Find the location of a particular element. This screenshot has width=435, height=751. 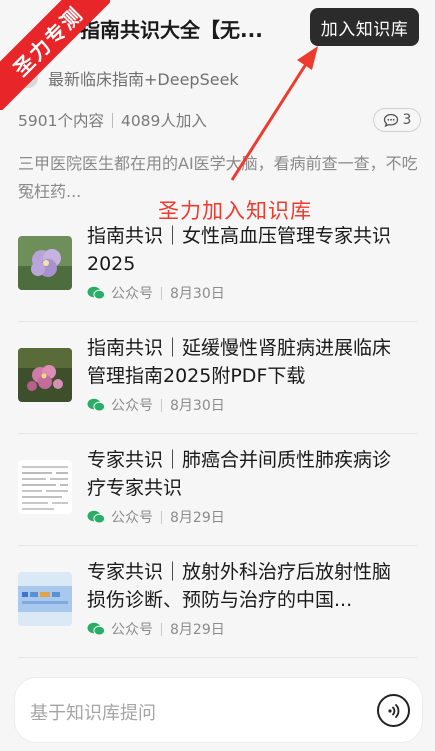

comment-count: 3 is located at coordinates (407, 120).